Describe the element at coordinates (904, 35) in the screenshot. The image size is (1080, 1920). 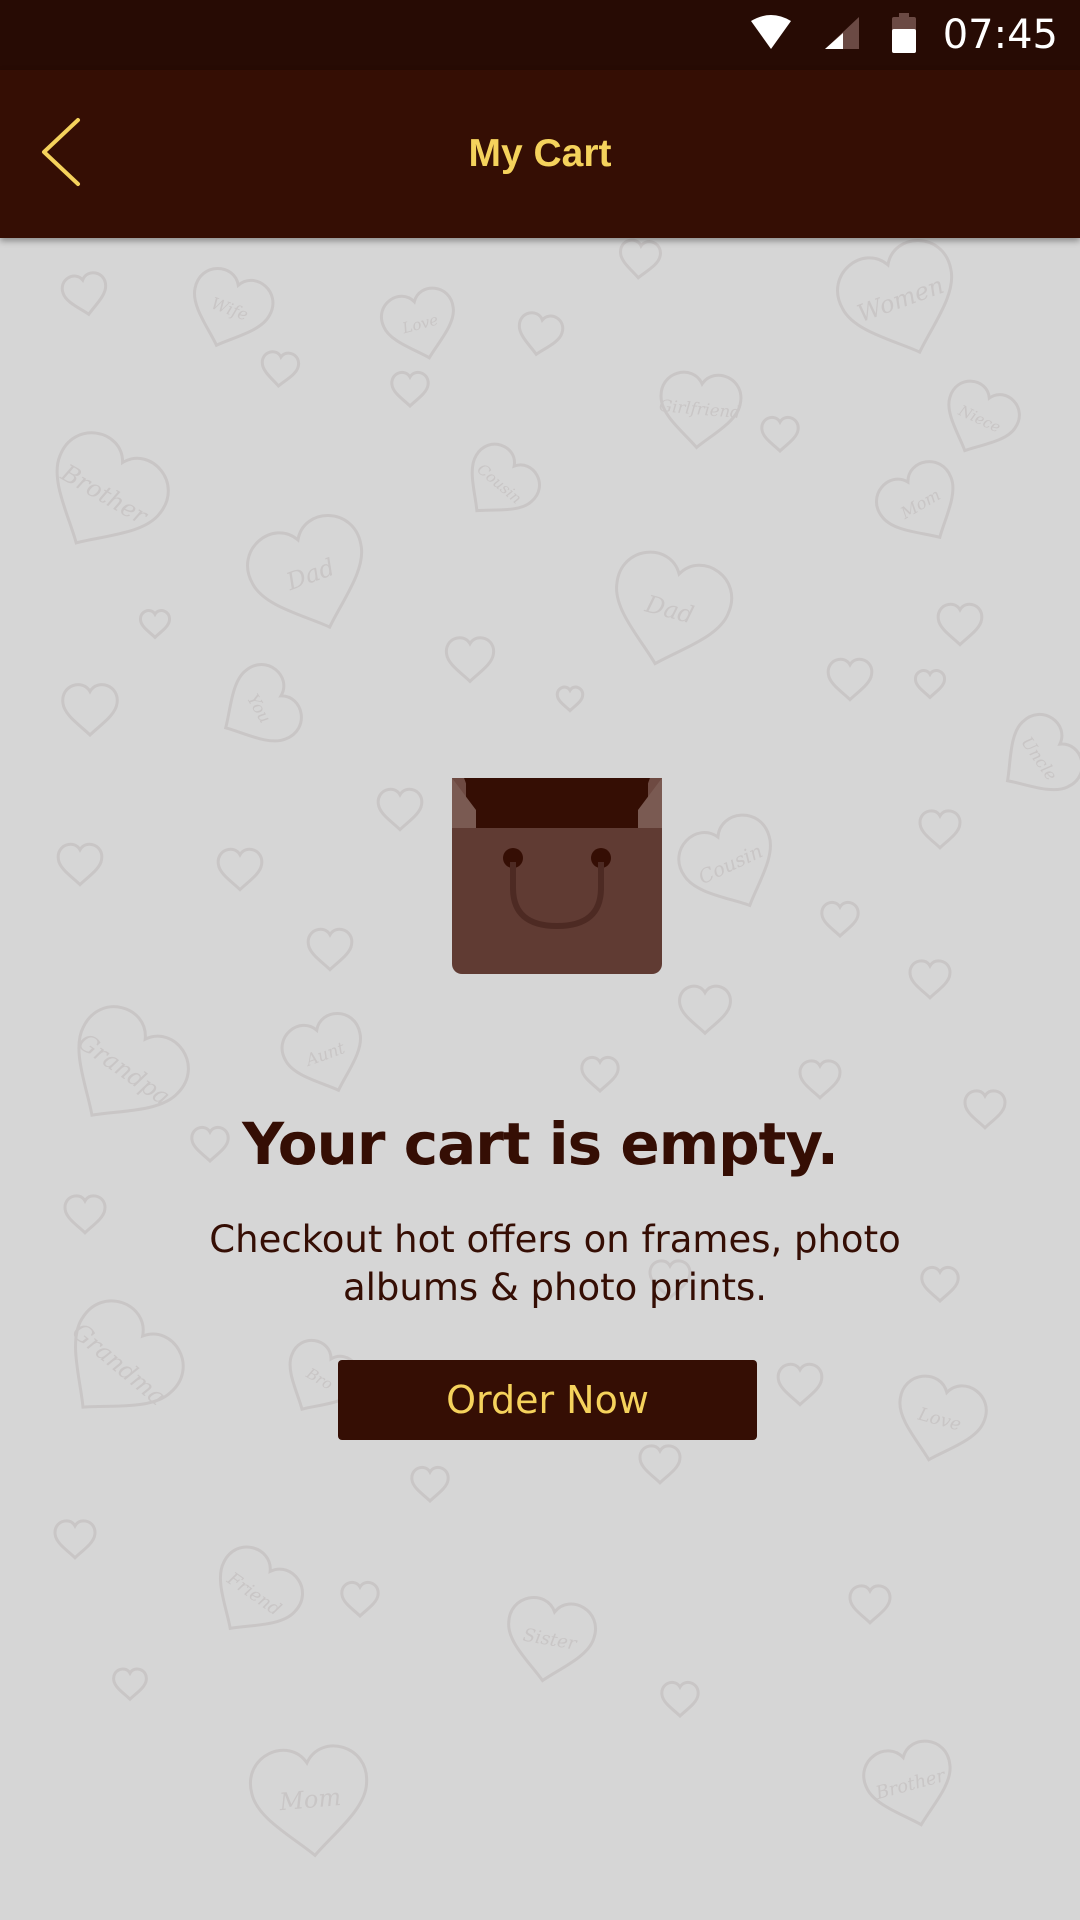
I see `battery-icon` at that location.